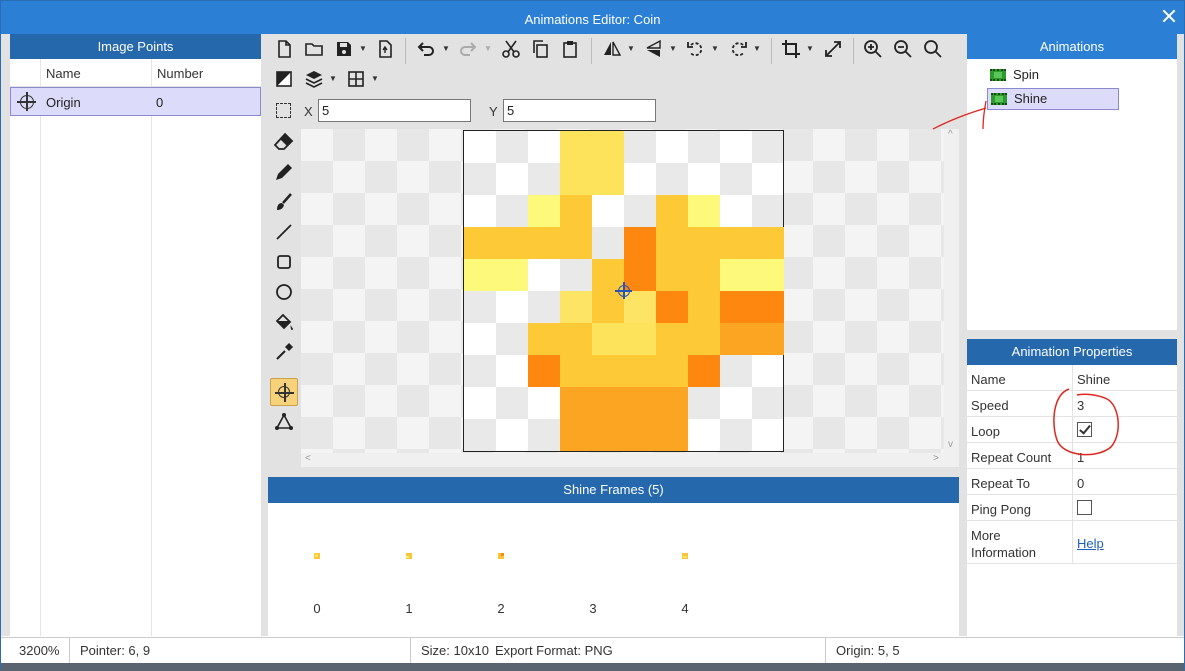 The height and width of the screenshot is (671, 1185). Describe the element at coordinates (988, 379) in the screenshot. I see `property-label: Name` at that location.